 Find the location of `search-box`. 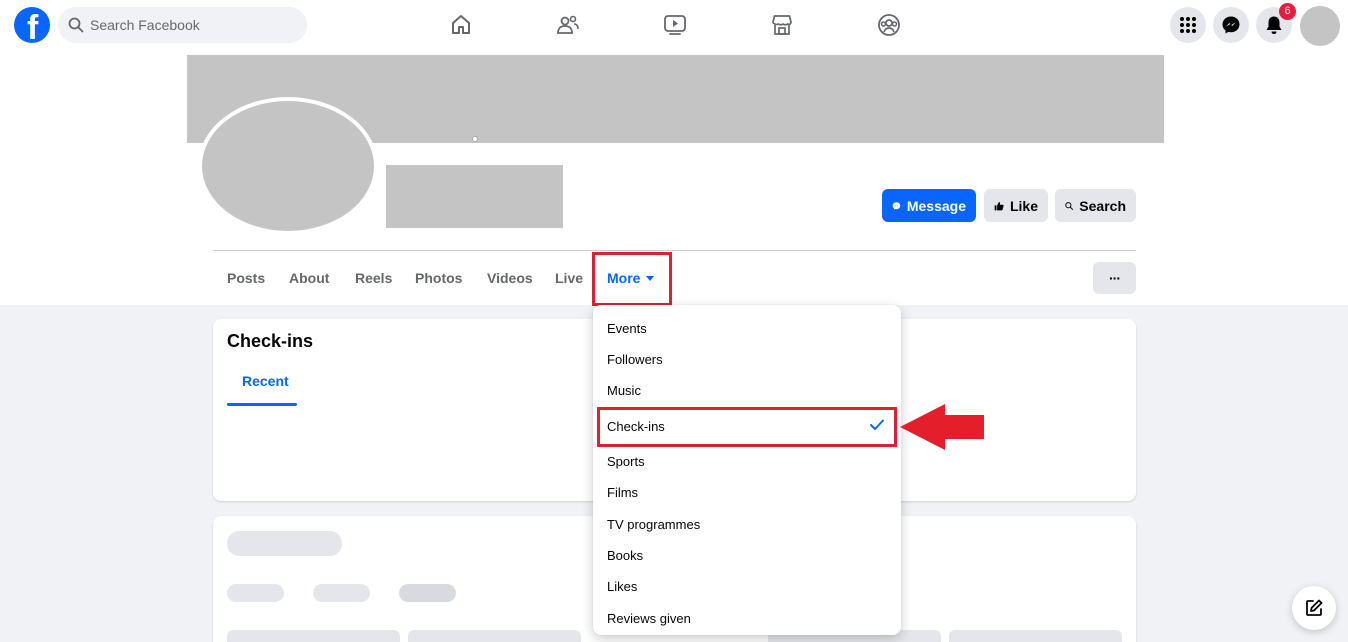

search-box is located at coordinates (182, 25).